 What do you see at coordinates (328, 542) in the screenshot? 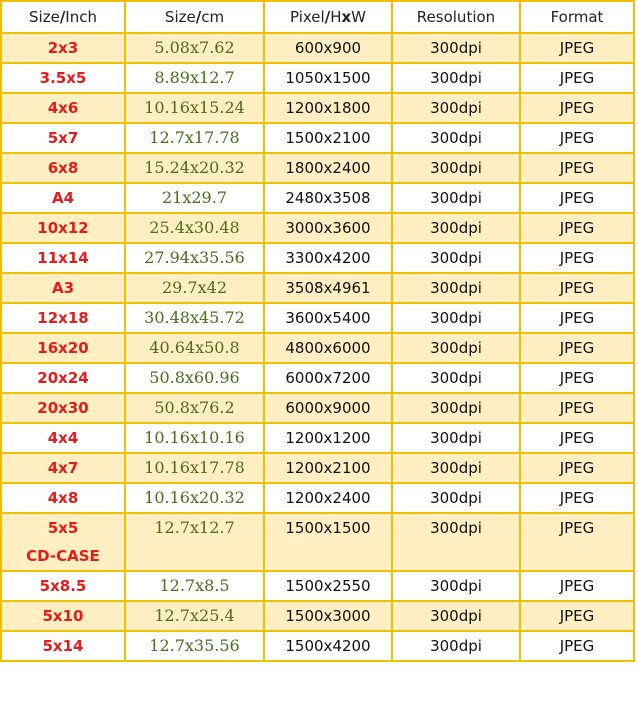
I see `cell-pixel: 1500x1500` at bounding box center [328, 542].